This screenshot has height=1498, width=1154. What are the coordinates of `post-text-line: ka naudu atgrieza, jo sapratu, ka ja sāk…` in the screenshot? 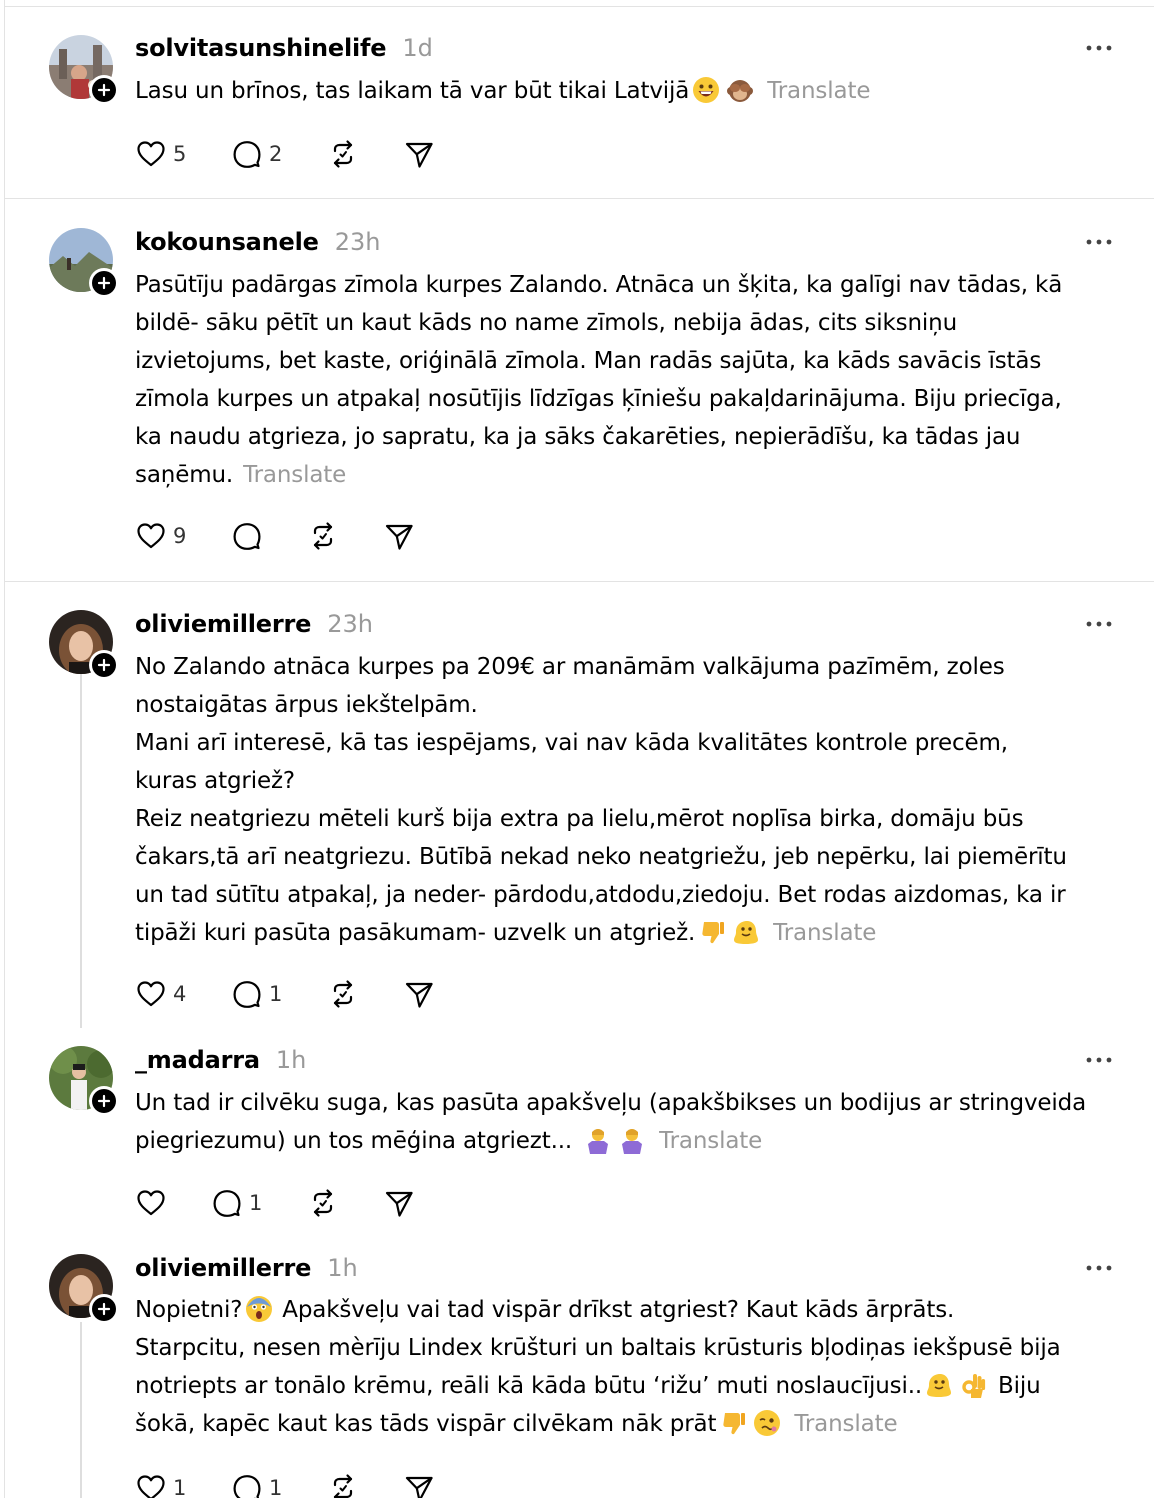 It's located at (578, 437).